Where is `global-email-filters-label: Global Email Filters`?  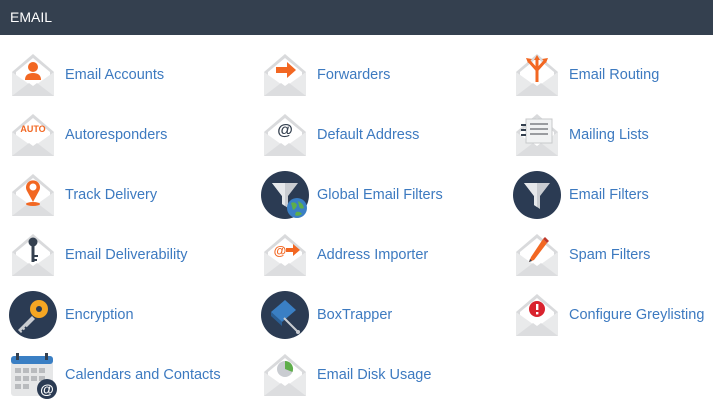
global-email-filters-label: Global Email Filters is located at coordinates (380, 195).